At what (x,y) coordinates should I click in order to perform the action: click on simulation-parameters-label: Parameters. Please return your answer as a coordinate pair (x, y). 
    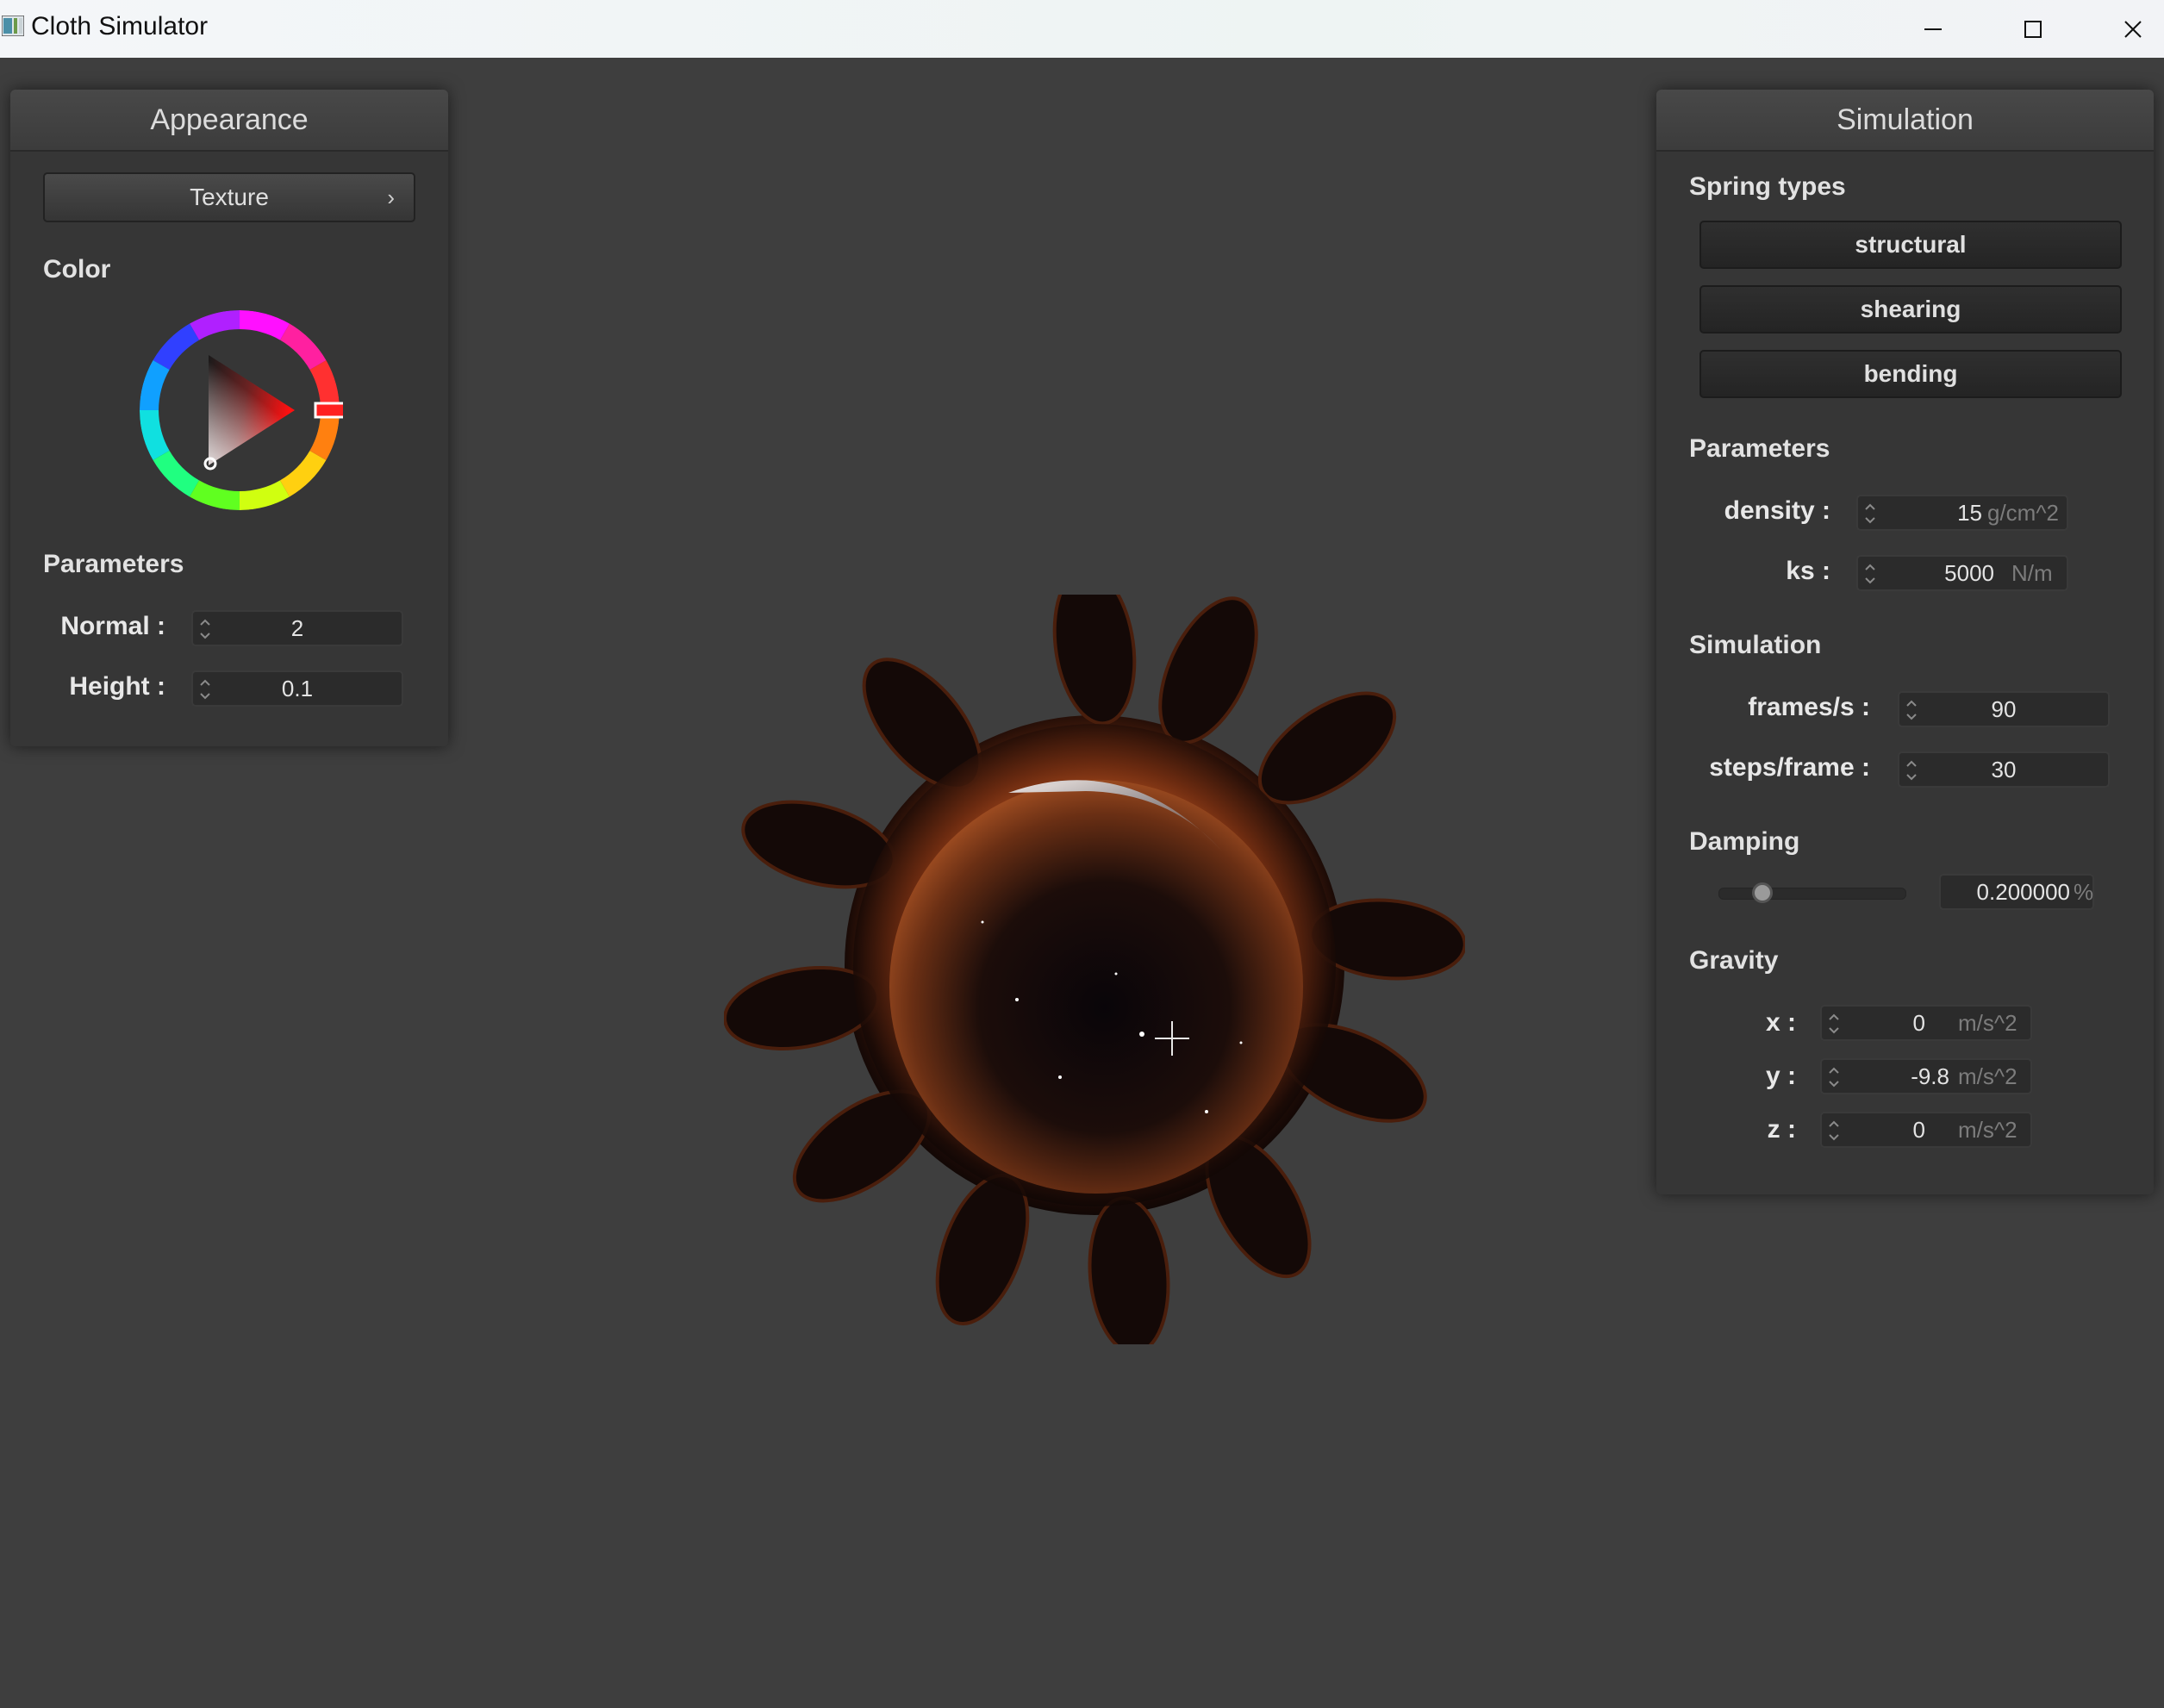
    Looking at the image, I should click on (1759, 448).